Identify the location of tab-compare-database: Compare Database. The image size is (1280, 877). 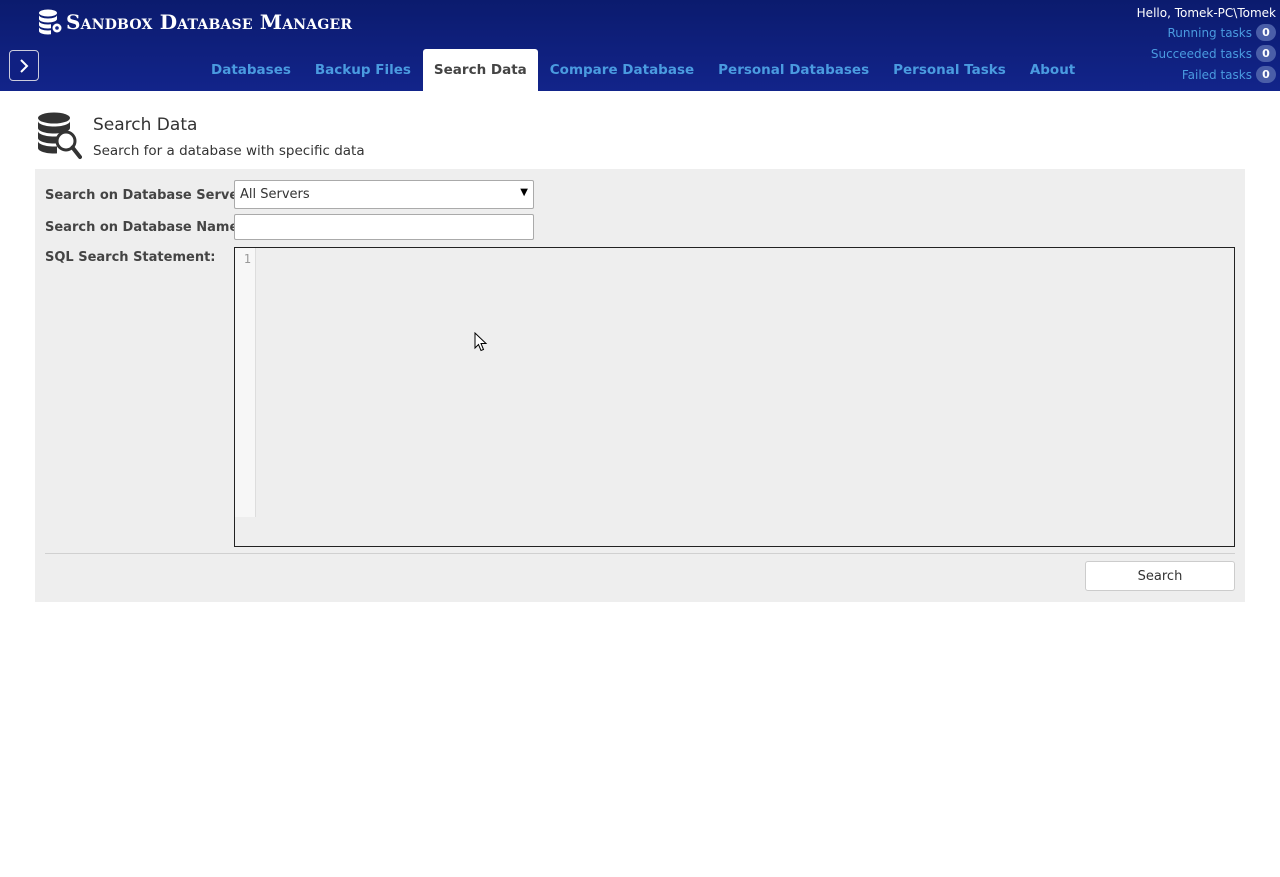
(622, 70).